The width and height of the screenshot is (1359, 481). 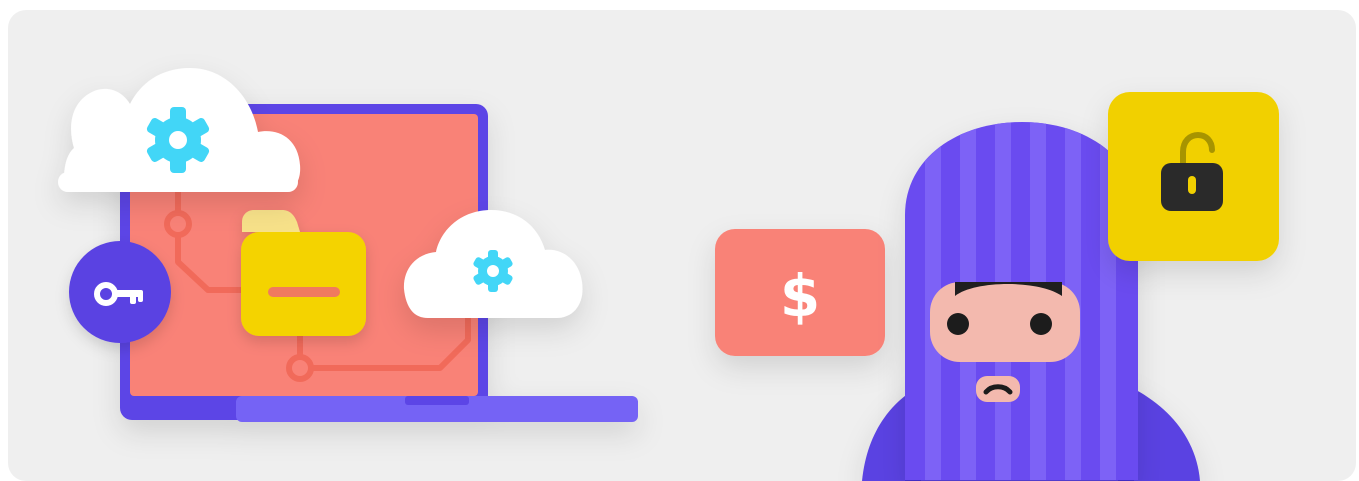 What do you see at coordinates (1193, 176) in the screenshot?
I see `unlocked-padlock-icon` at bounding box center [1193, 176].